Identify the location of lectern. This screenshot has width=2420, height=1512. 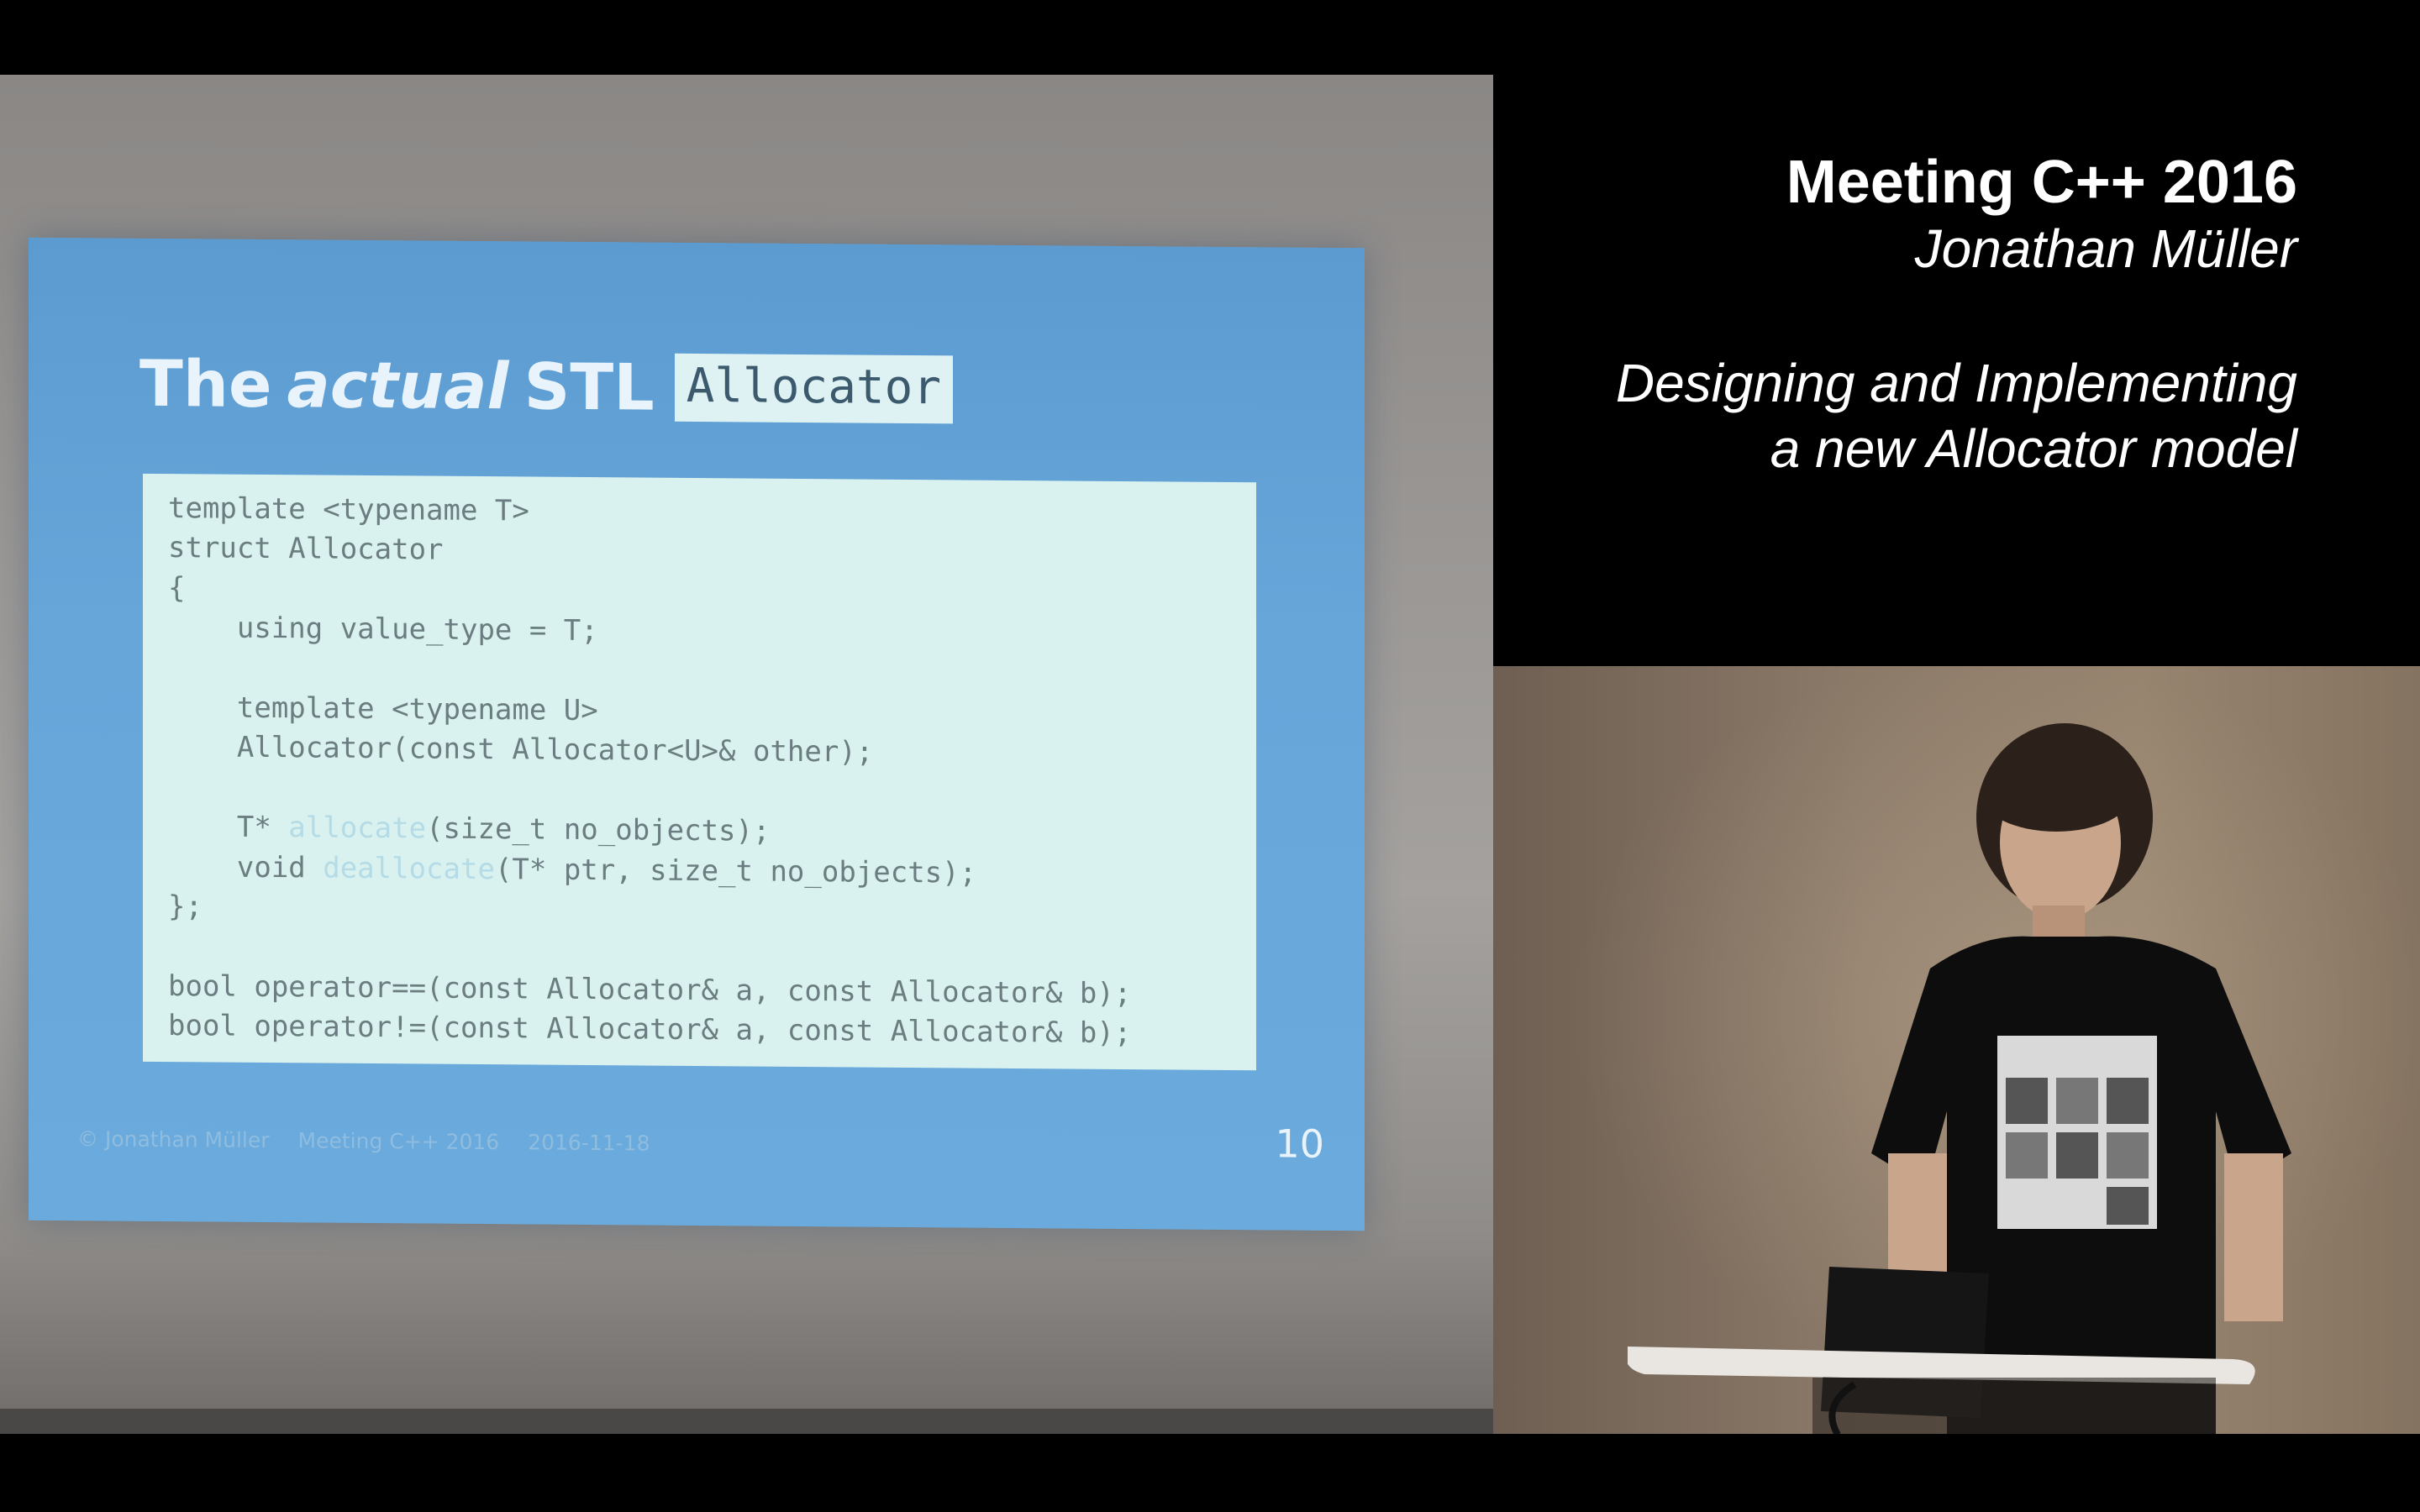
(1941, 1350).